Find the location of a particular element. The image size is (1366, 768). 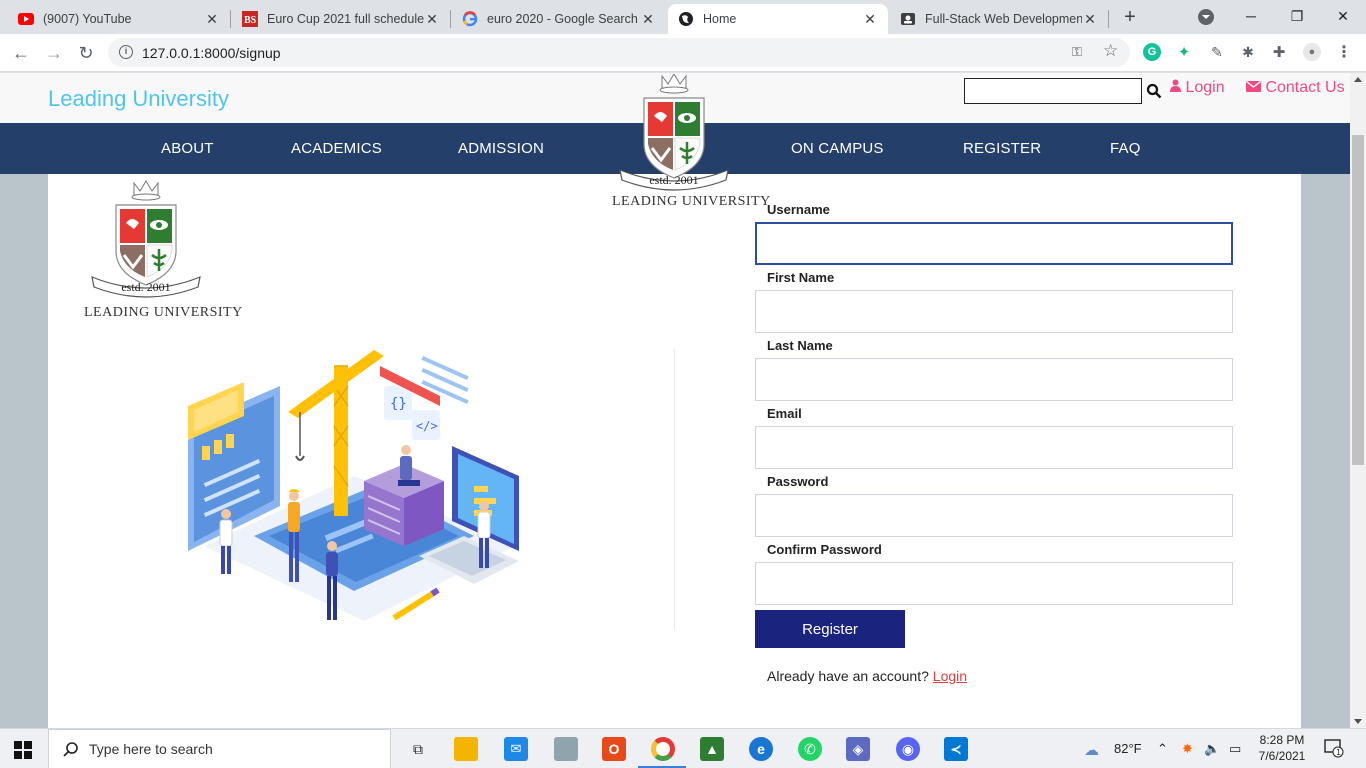

tab-full-stack: Full-Stack Web Development ✕ is located at coordinates (999, 19).